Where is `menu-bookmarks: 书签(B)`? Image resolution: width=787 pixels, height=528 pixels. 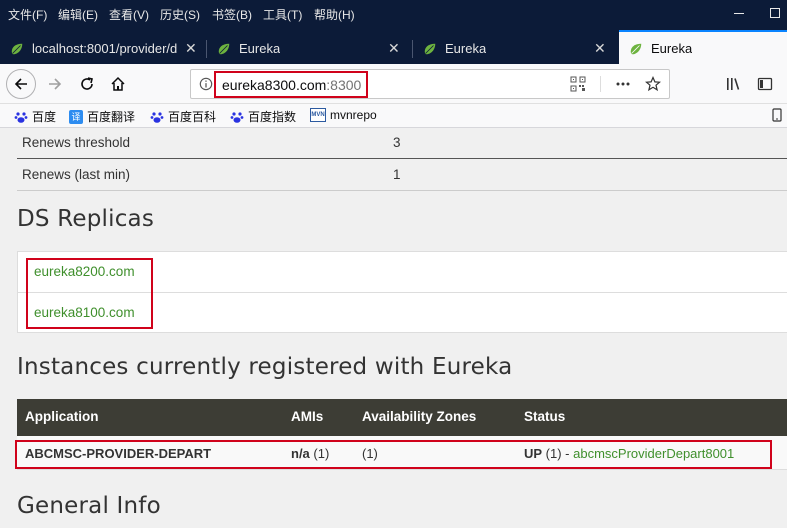
menu-bookmarks: 书签(B) is located at coordinates (232, 14).